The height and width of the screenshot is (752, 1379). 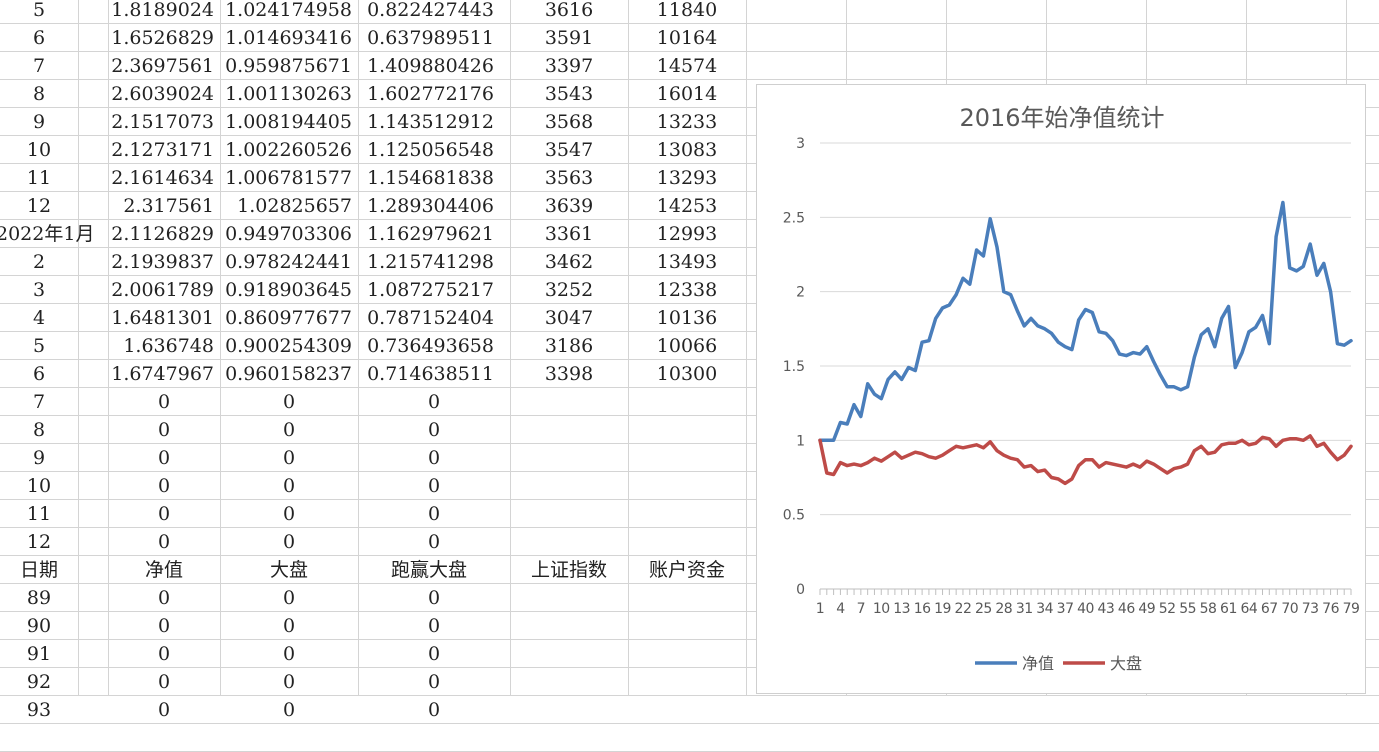 I want to click on table-cell: 1.602772176, so click(x=429, y=94).